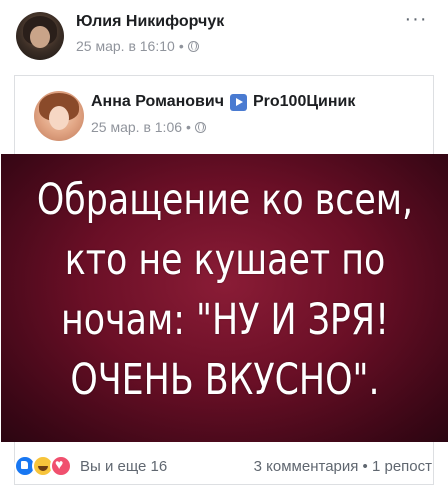  Describe the element at coordinates (225, 320) in the screenshot. I see `image-line: ночам: "НУ И ЗРЯ!` at that location.